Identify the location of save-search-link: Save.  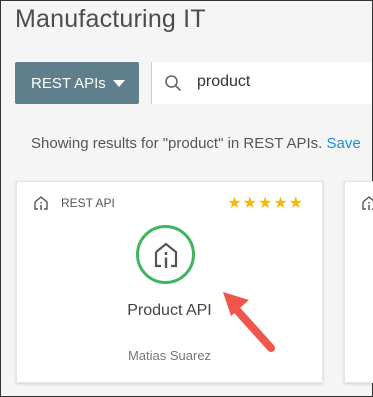
(344, 143).